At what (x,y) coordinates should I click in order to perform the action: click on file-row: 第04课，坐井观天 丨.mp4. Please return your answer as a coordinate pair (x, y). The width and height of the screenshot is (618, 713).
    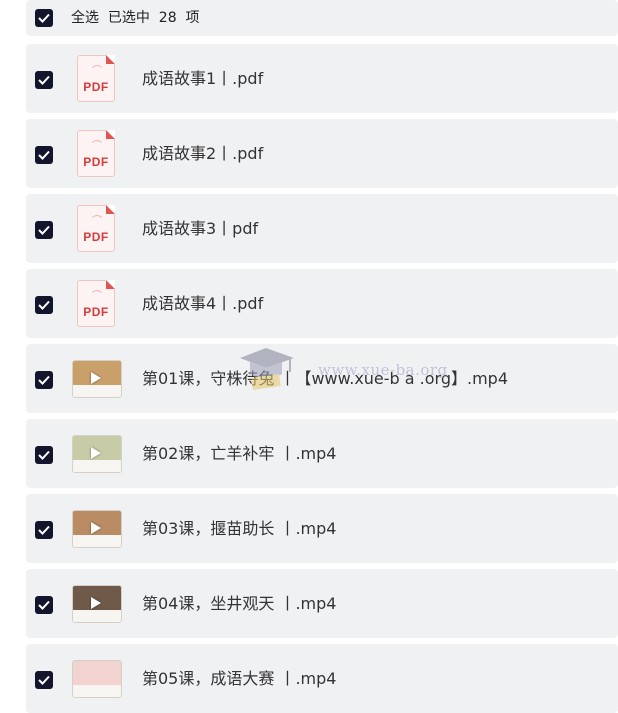
    Looking at the image, I should click on (322, 603).